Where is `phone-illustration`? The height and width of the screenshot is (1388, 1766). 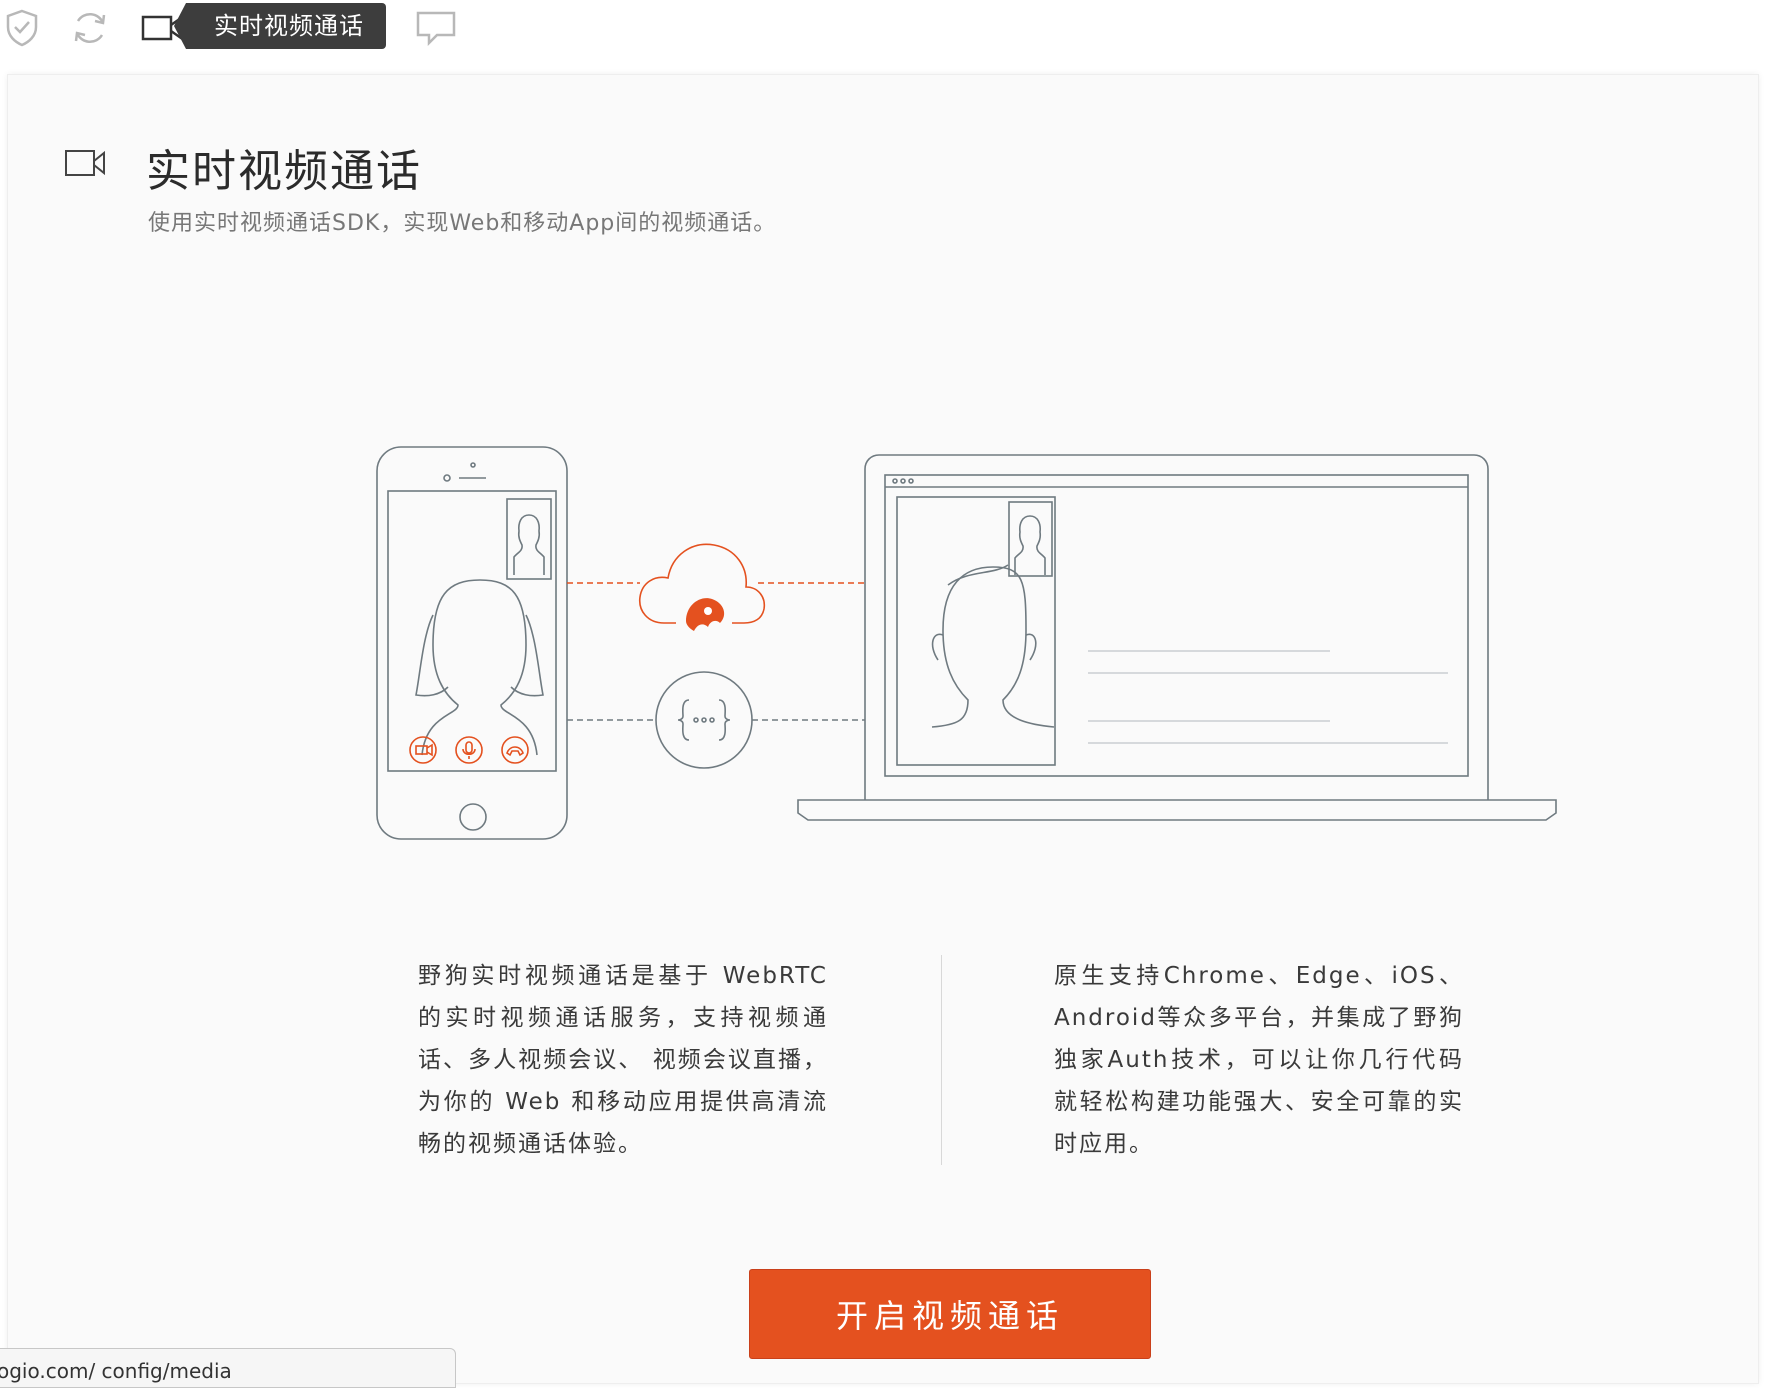
phone-illustration is located at coordinates (472, 643).